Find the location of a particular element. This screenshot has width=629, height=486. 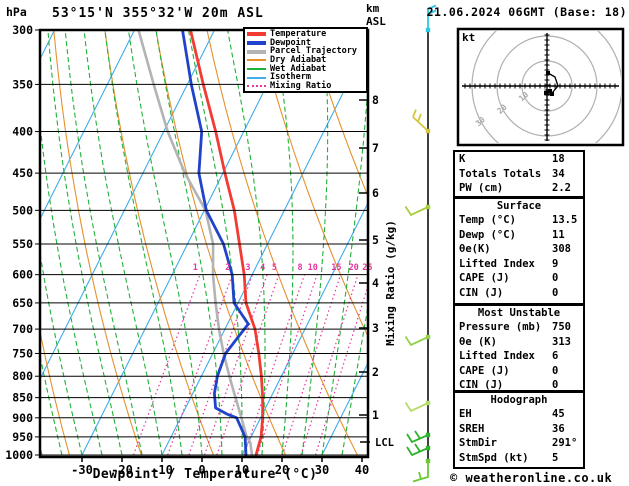

site-credit: © weatheronline.co.uk is located at coordinates (531, 478).